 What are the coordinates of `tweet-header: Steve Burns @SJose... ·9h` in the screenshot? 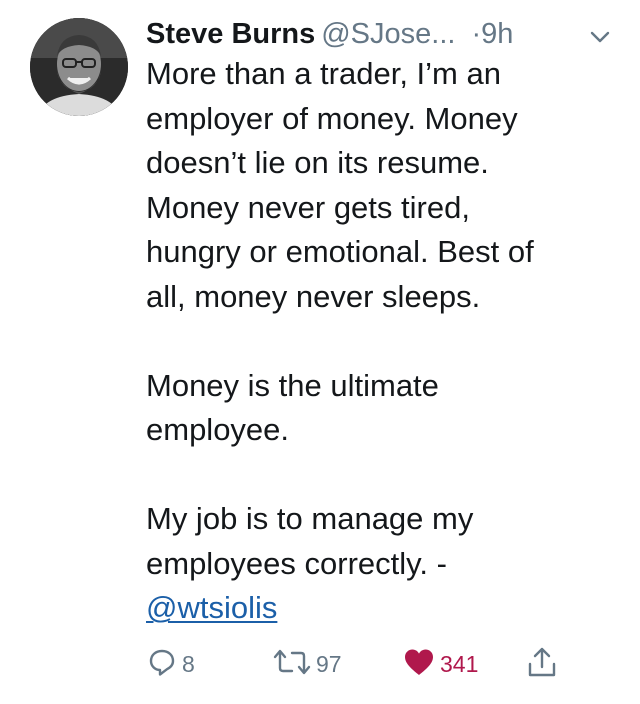 It's located at (381, 34).